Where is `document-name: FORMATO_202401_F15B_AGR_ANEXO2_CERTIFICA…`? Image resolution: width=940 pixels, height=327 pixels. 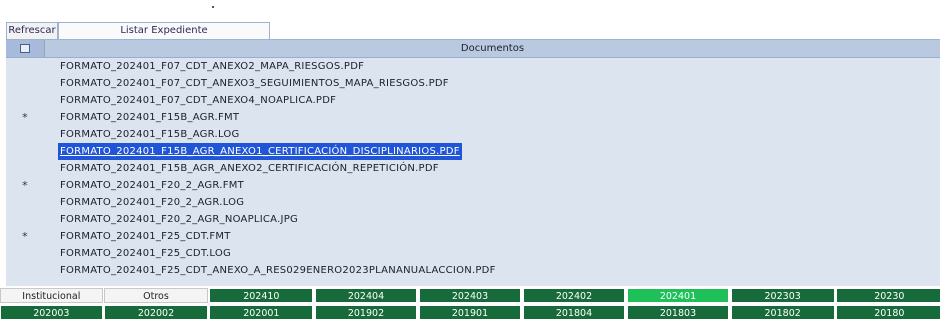
document-name: FORMATO_202401_F15B_AGR_ANEXO2_CERTIFICA… is located at coordinates (249, 168).